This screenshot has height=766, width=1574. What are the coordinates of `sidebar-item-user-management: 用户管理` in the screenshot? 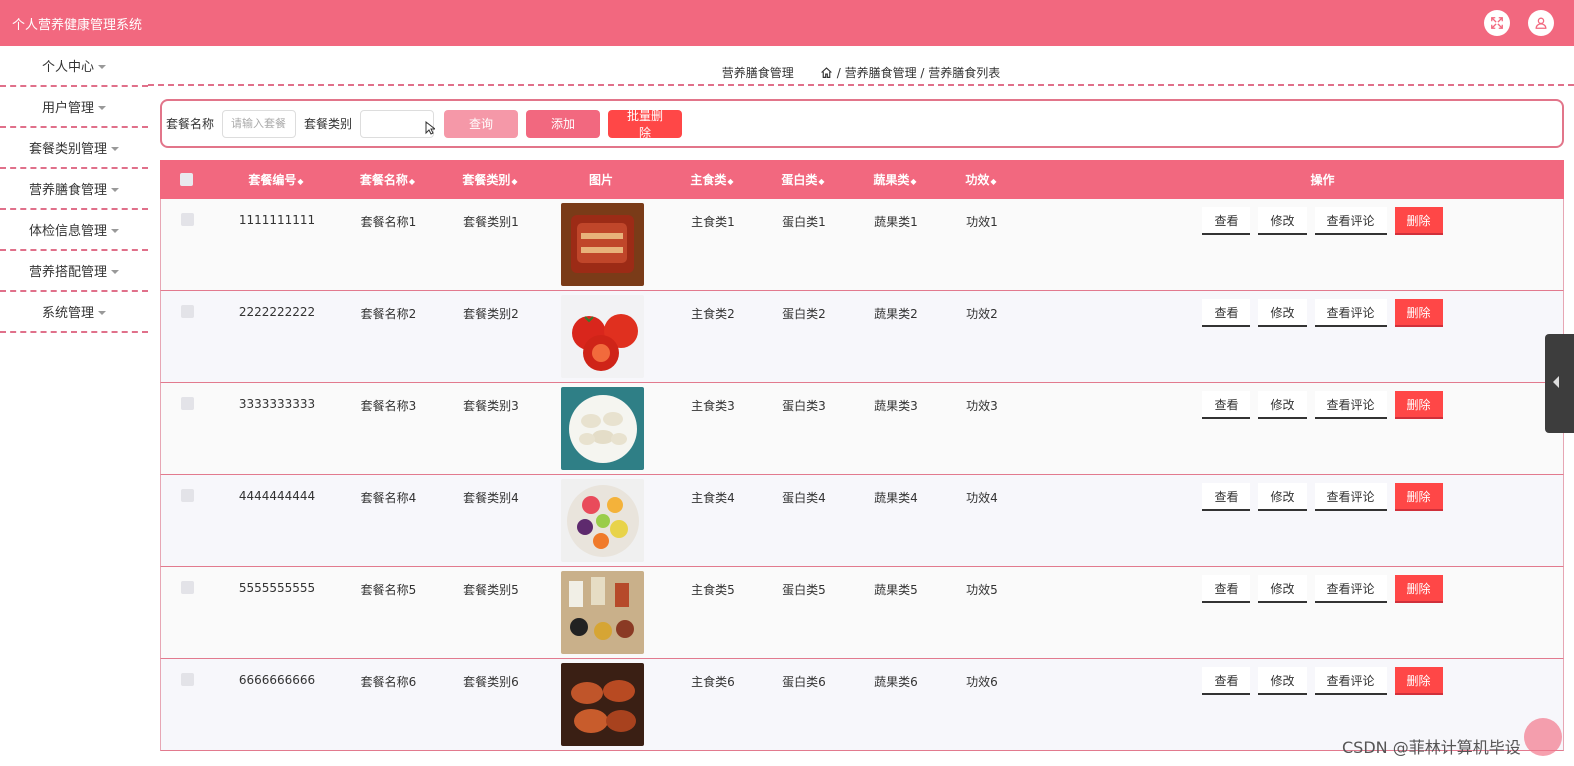 It's located at (74, 107).